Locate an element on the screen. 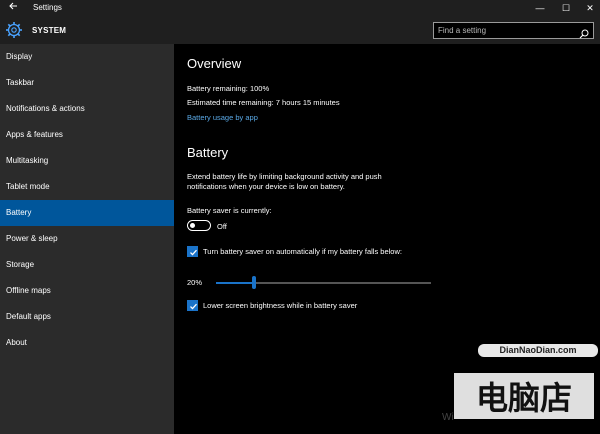  threshold-value-label: 20% is located at coordinates (195, 282).